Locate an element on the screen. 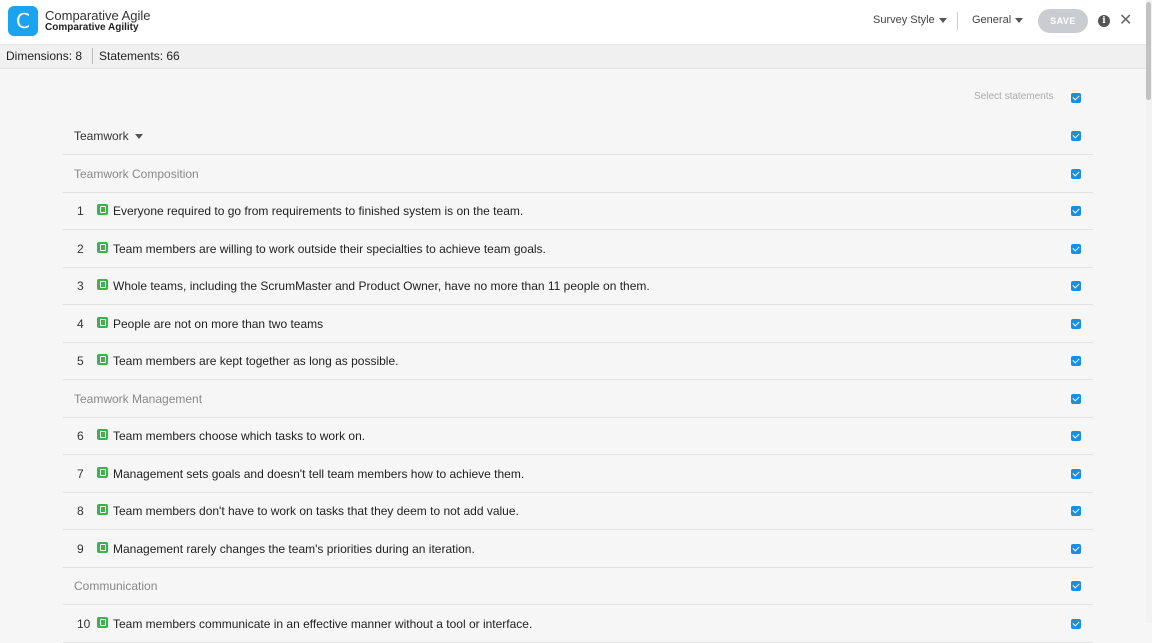 The width and height of the screenshot is (1152, 643). statement-number: 2 is located at coordinates (80, 249).